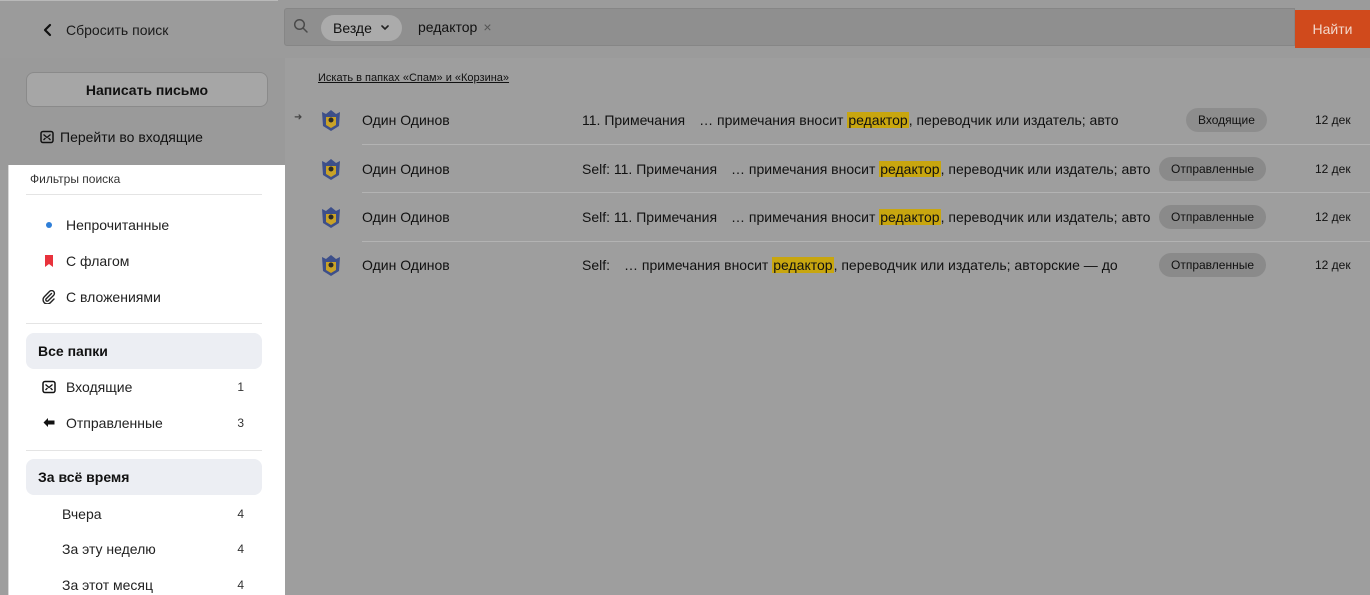  I want to click on time-yesterday-count: 4, so click(240, 514).